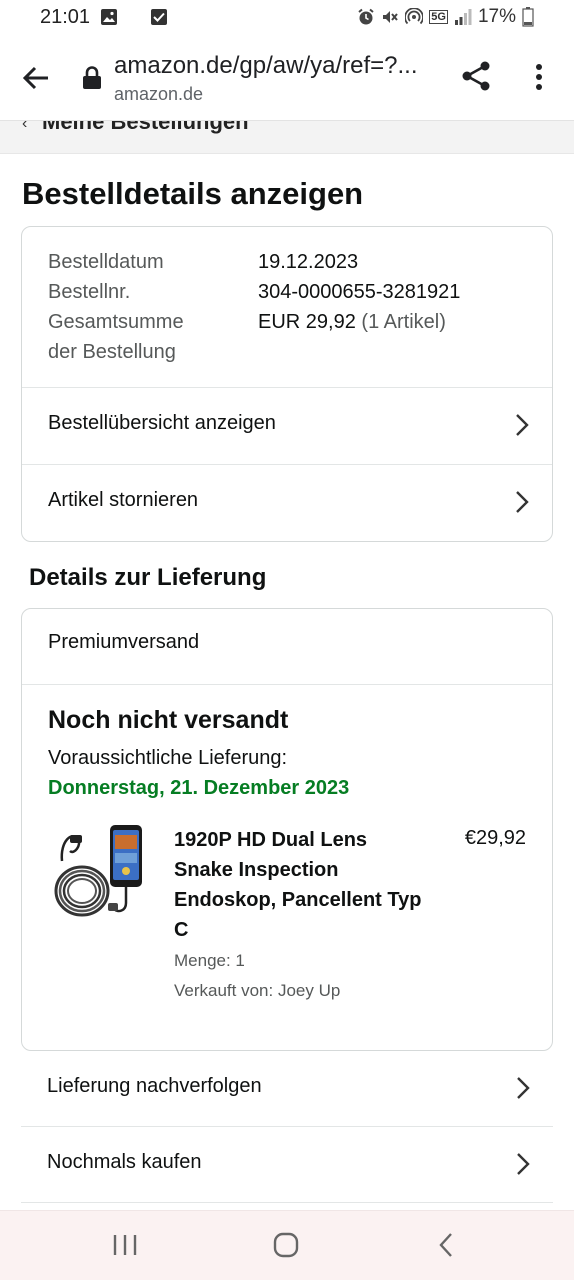 Image resolution: width=574 pixels, height=1280 pixels. What do you see at coordinates (145, 128) in the screenshot?
I see `breadcrumb-label: Meine Bestellungen` at bounding box center [145, 128].